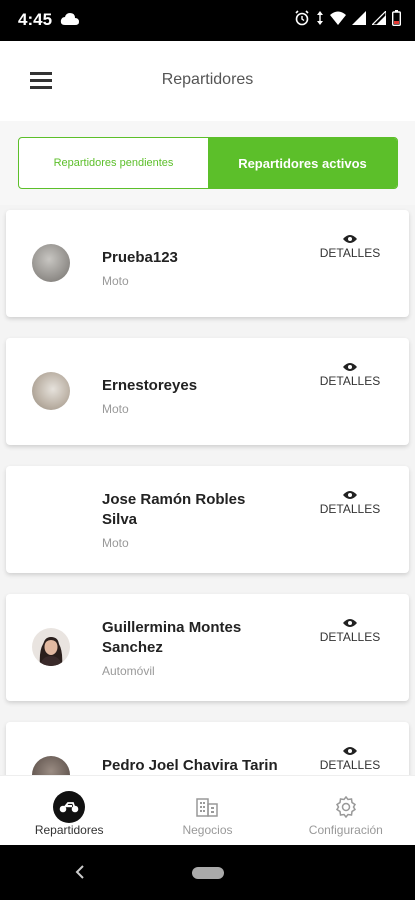 The width and height of the screenshot is (415, 900). I want to click on system-nav-bar, so click(207, 872).